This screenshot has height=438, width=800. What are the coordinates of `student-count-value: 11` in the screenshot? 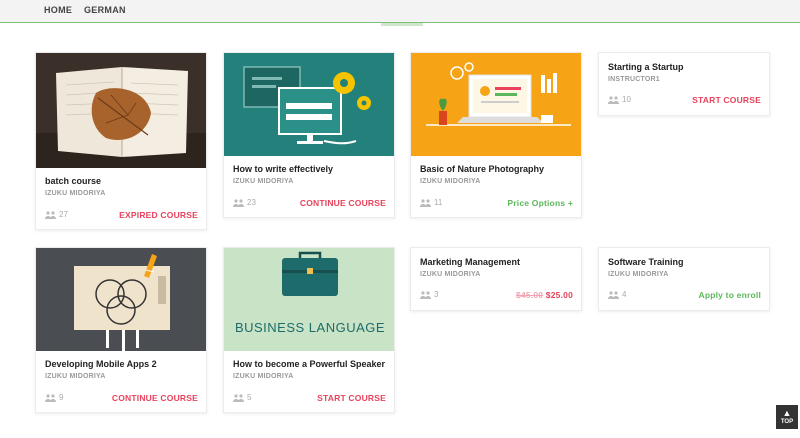 It's located at (438, 202).